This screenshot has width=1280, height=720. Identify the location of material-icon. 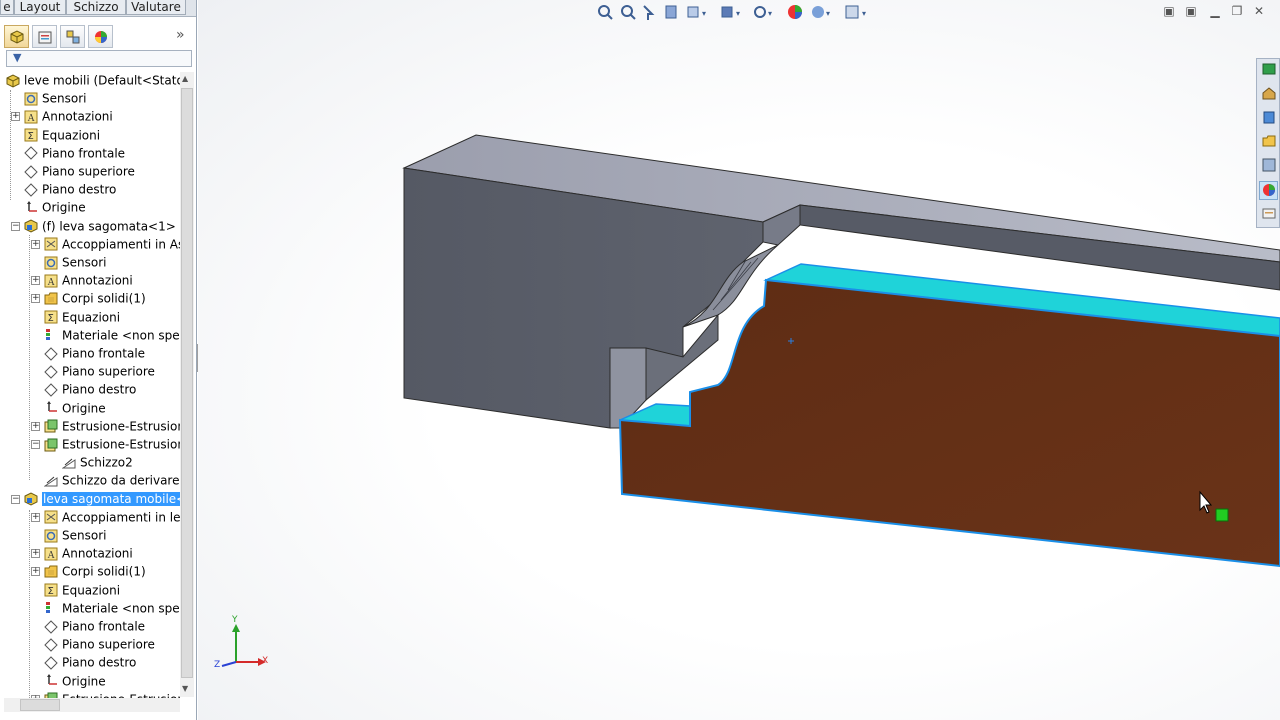
(51, 335).